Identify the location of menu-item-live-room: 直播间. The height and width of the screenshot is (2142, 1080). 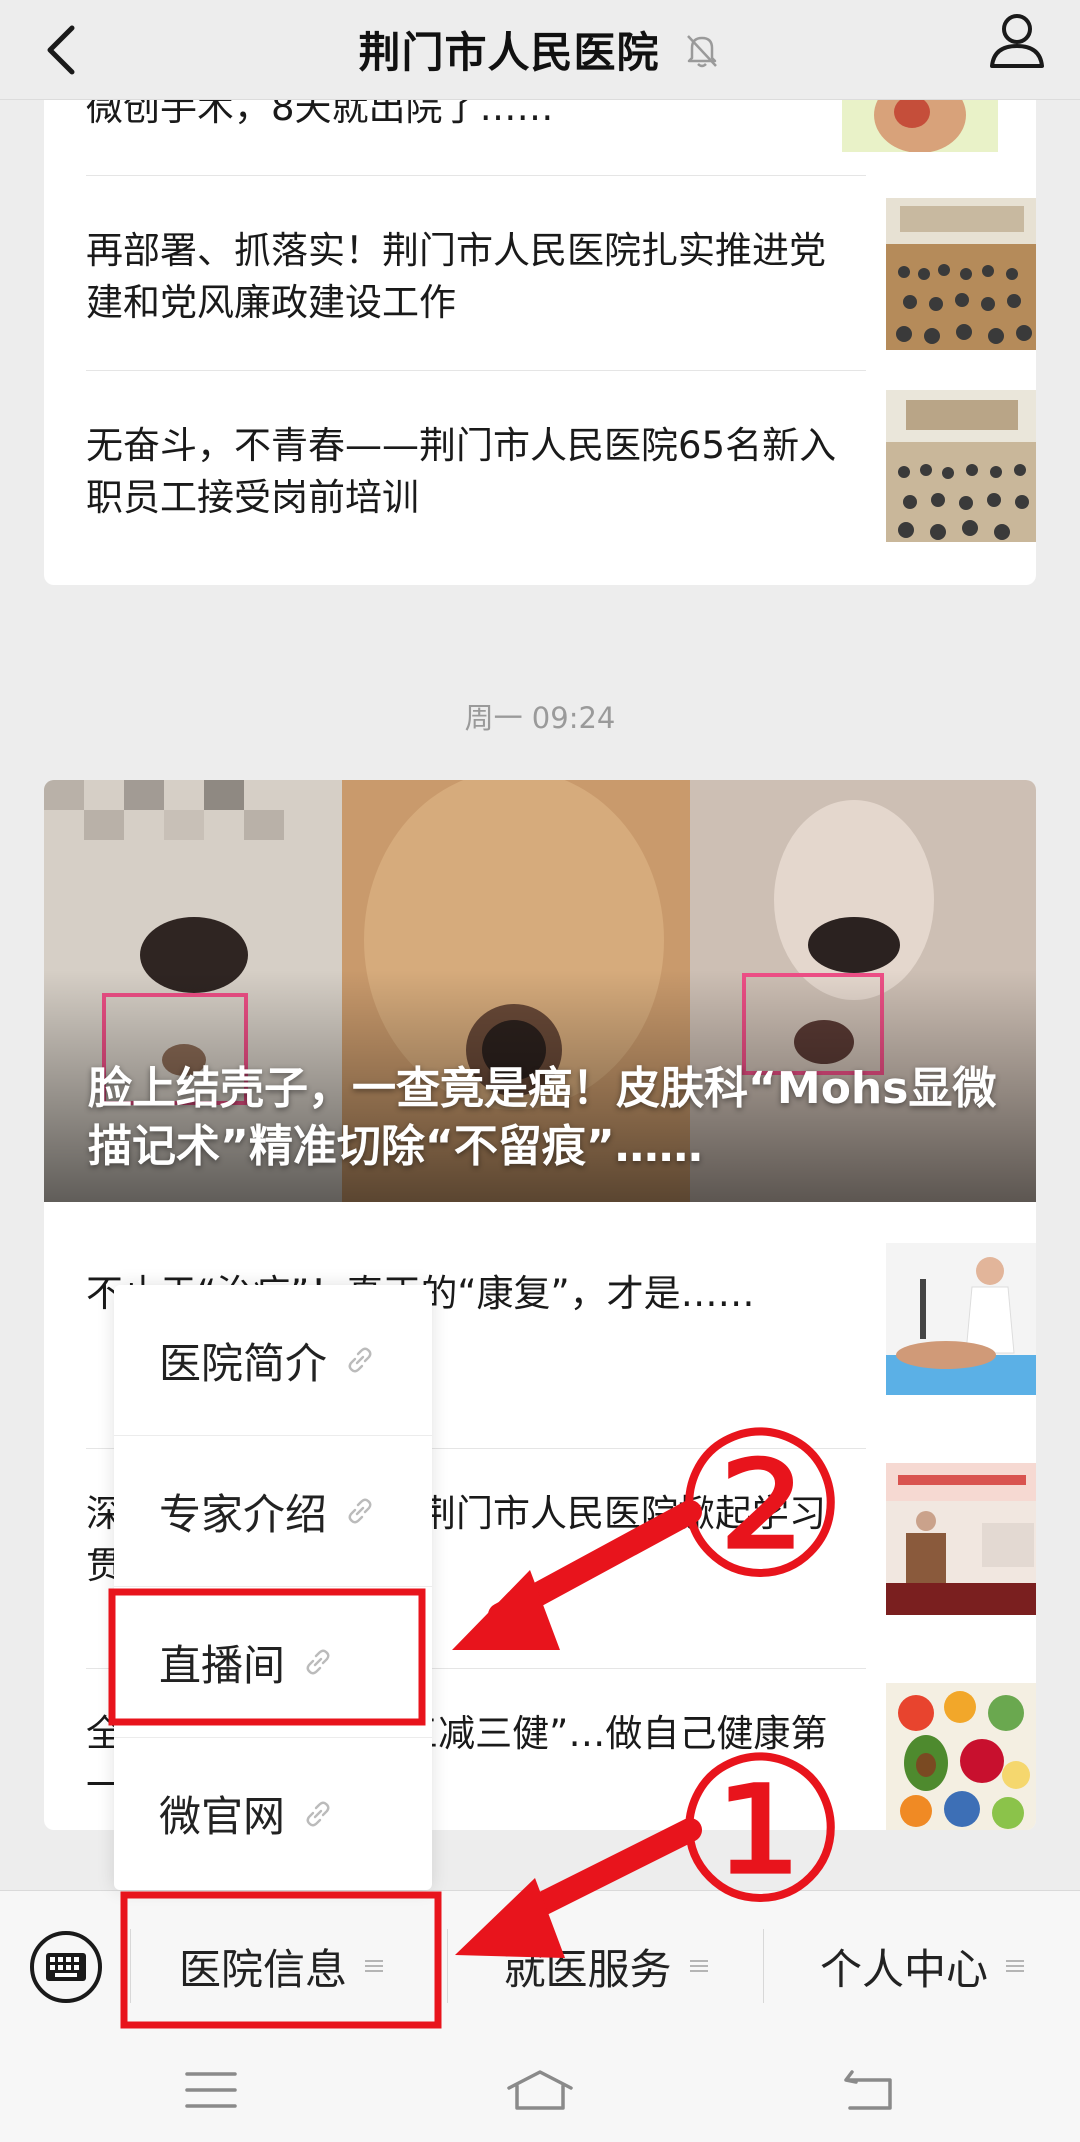
(273, 1662).